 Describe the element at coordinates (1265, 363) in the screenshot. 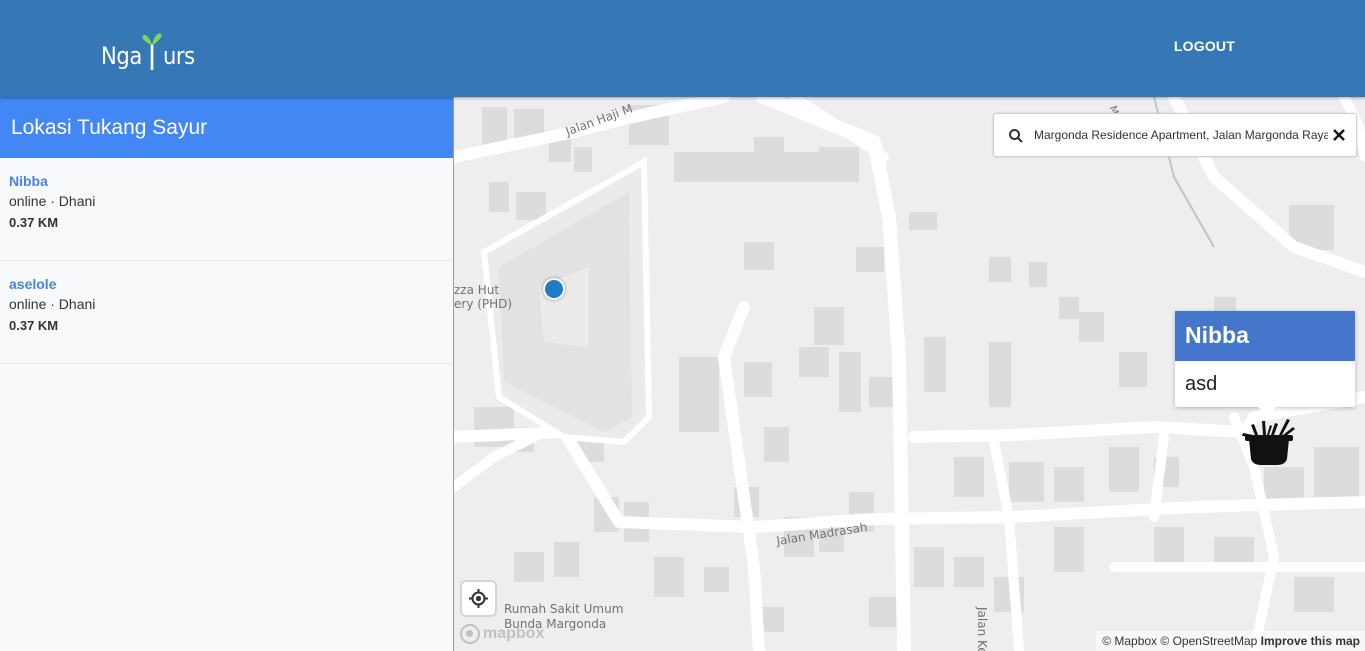

I see `vendor-popup: Nibba asd` at that location.